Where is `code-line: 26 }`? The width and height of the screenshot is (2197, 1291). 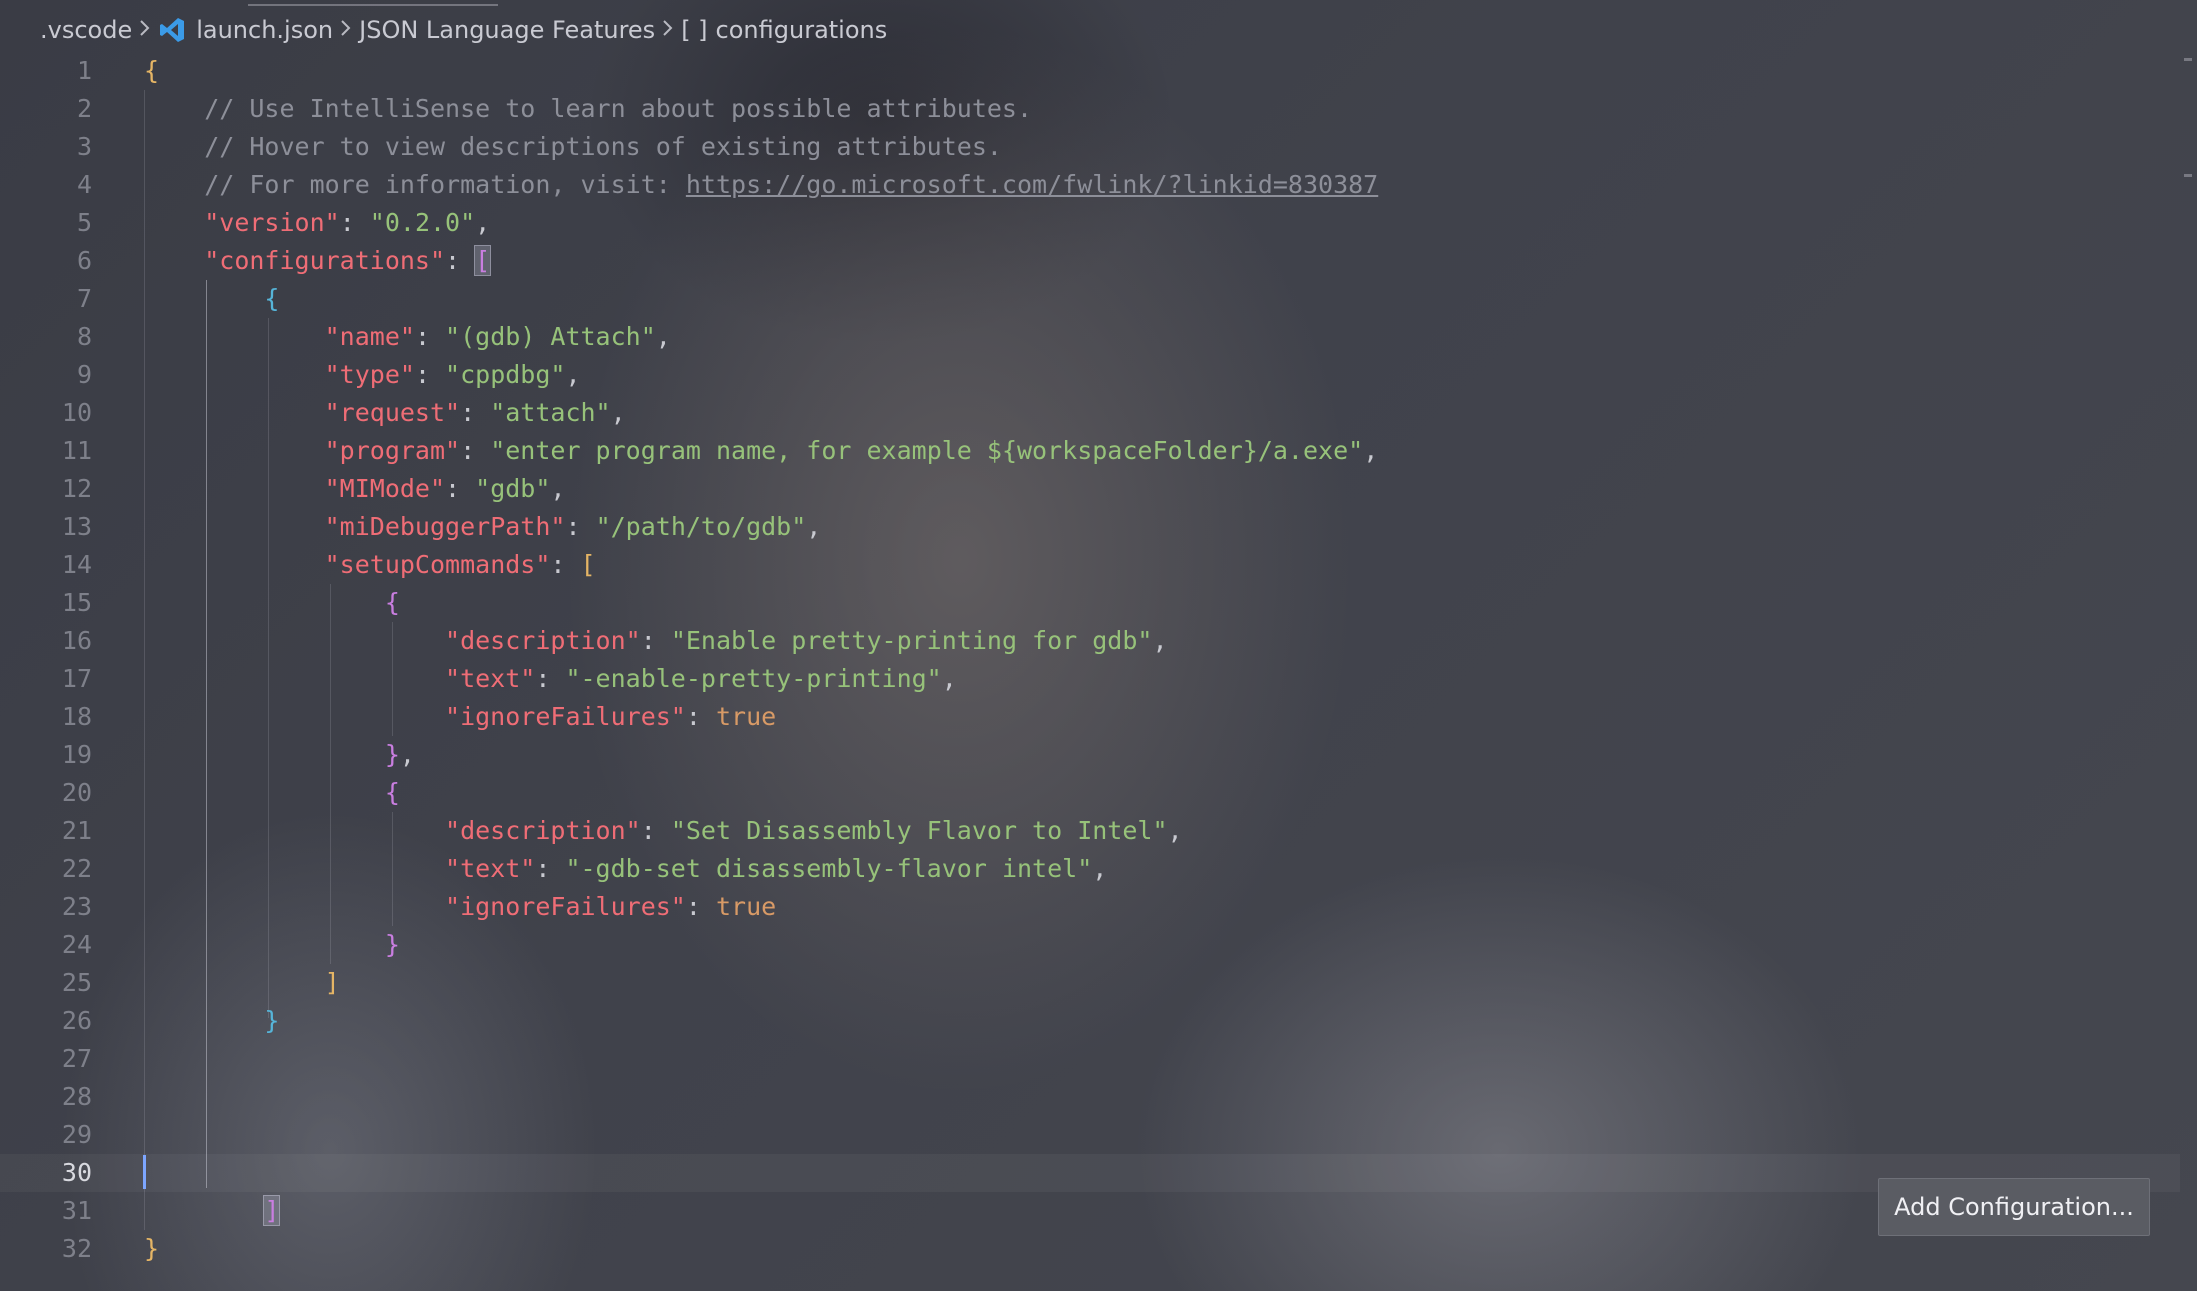 code-line: 26 } is located at coordinates (1090, 1021).